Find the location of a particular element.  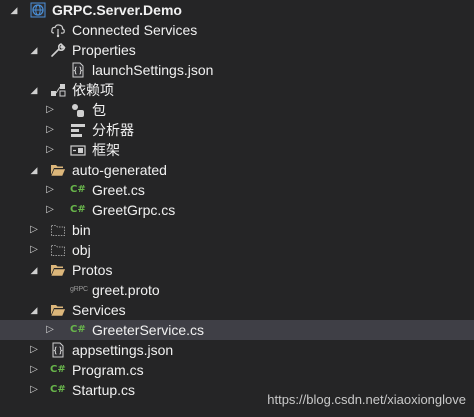

tree-row-program: ▷ C# Program.cs is located at coordinates (237, 370).